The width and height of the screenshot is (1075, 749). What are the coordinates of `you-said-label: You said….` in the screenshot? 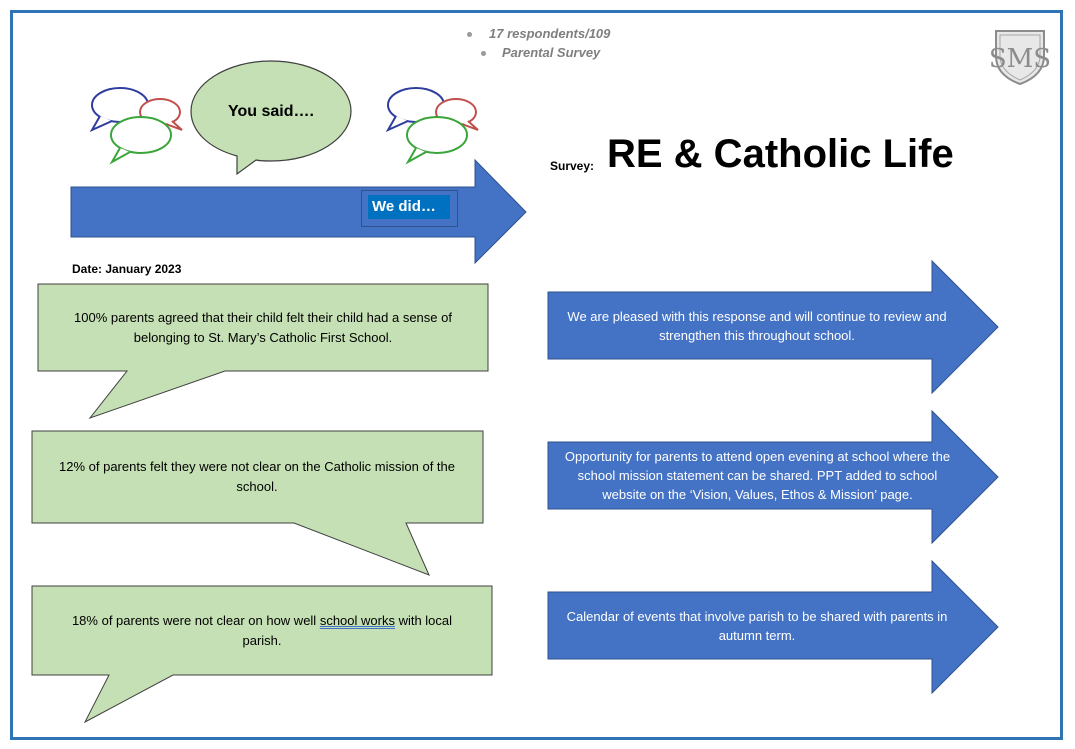 It's located at (271, 111).